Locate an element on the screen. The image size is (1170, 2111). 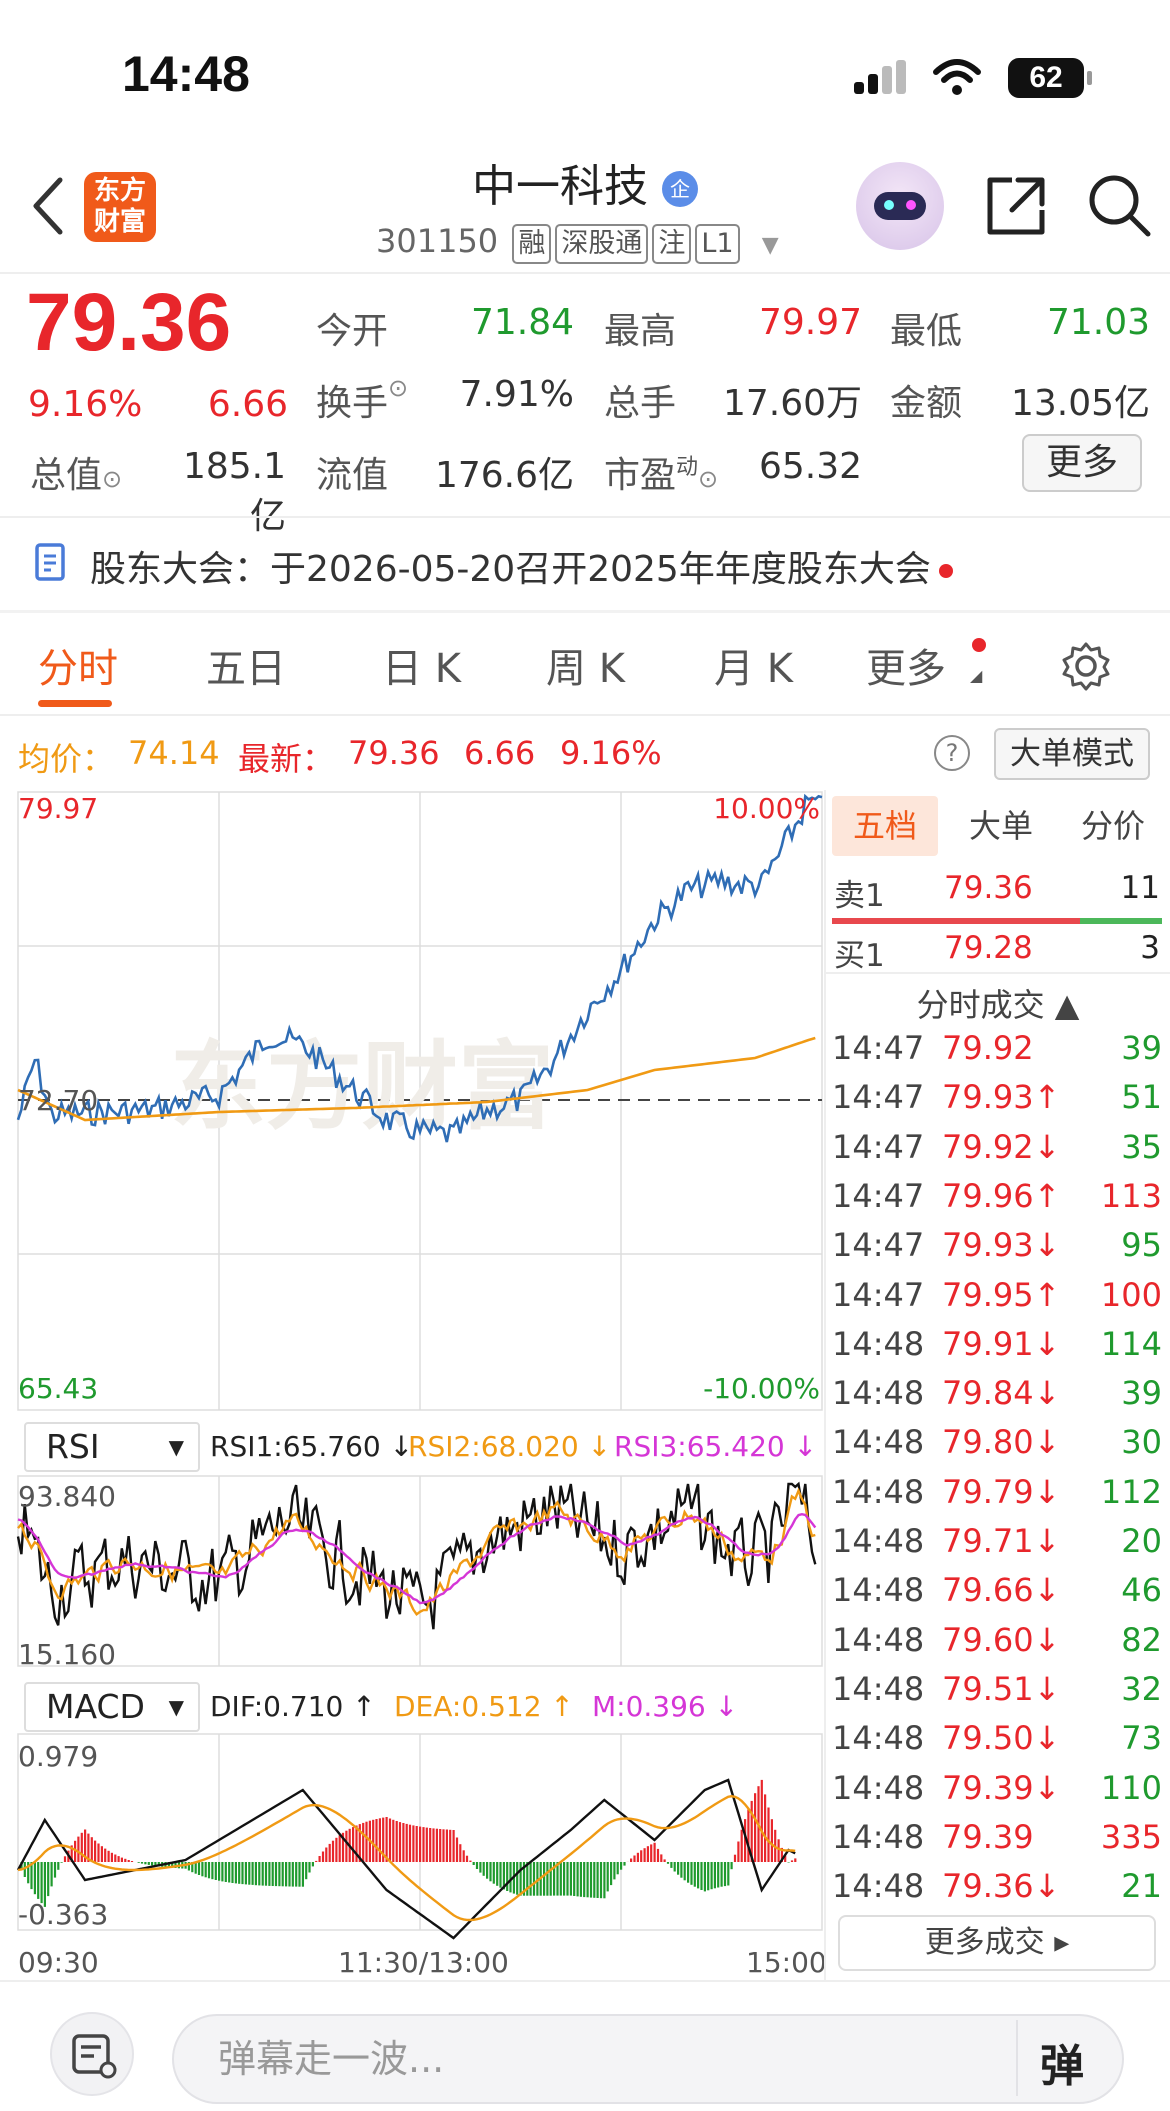
tab-weekly-k: 周 K is located at coordinates (585, 665).